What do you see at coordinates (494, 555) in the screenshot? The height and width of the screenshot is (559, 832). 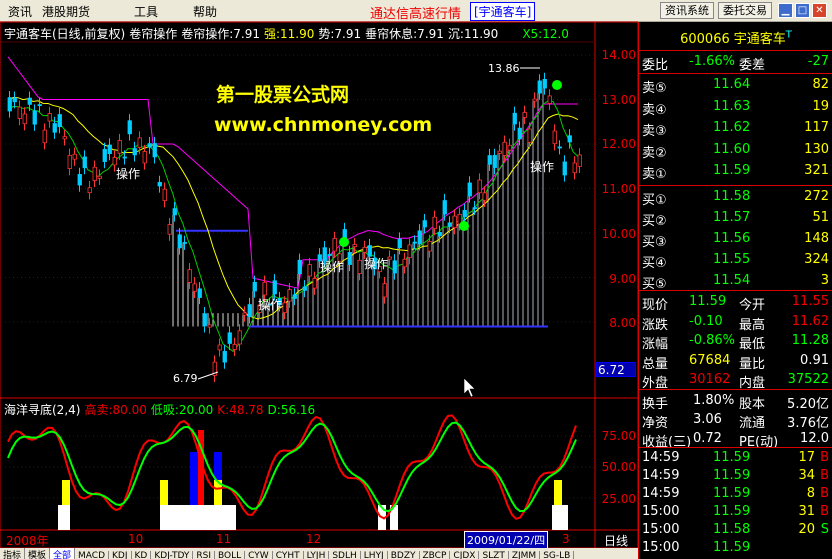 I see `indicator-tab: SLZT` at bounding box center [494, 555].